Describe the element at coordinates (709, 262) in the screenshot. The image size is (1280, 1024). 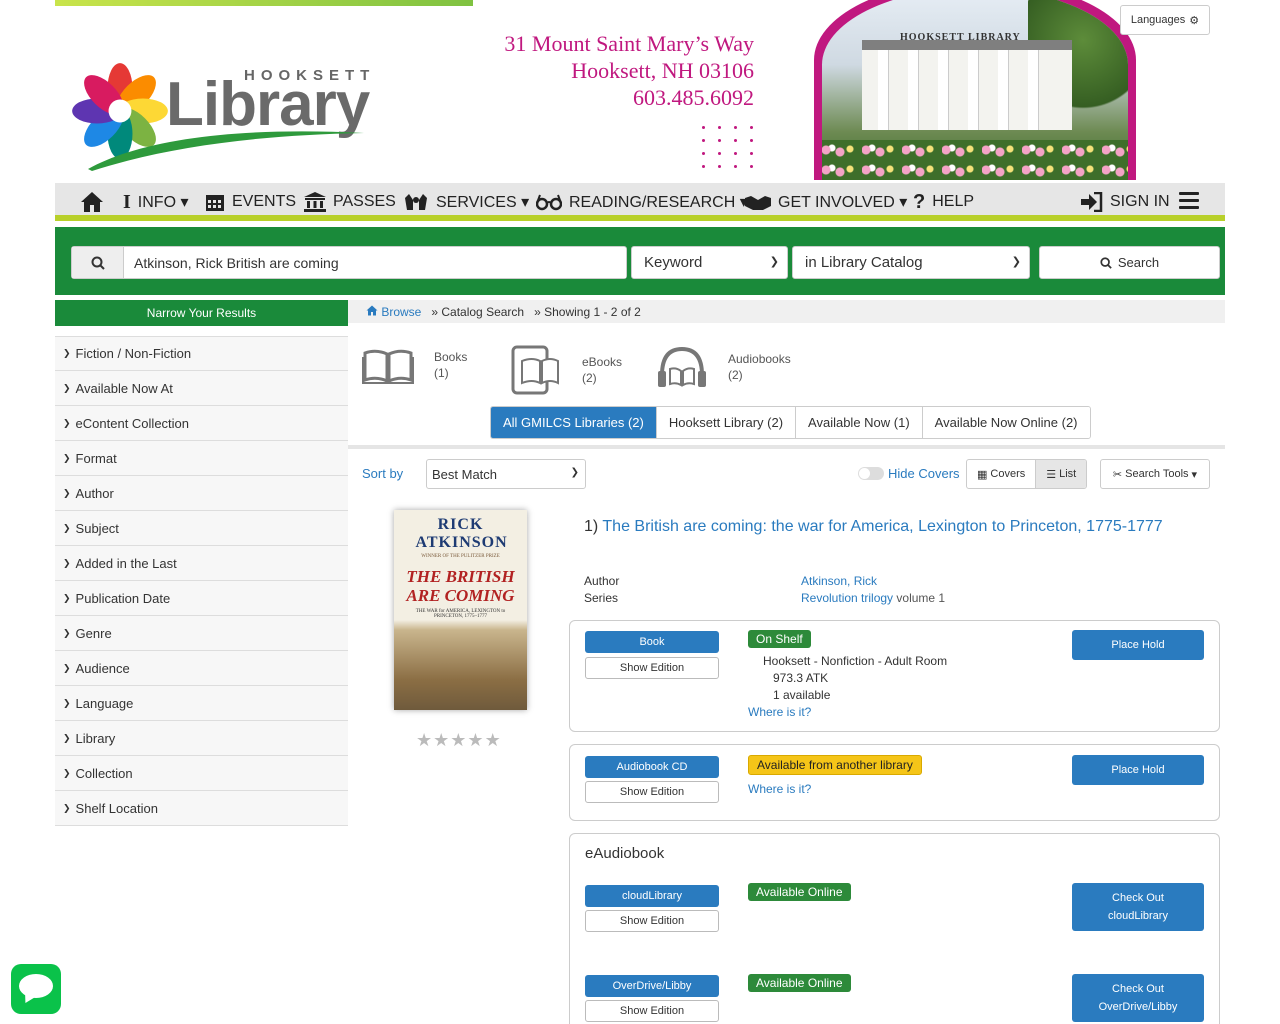
I see `search-type-select: Keyword ❯` at that location.